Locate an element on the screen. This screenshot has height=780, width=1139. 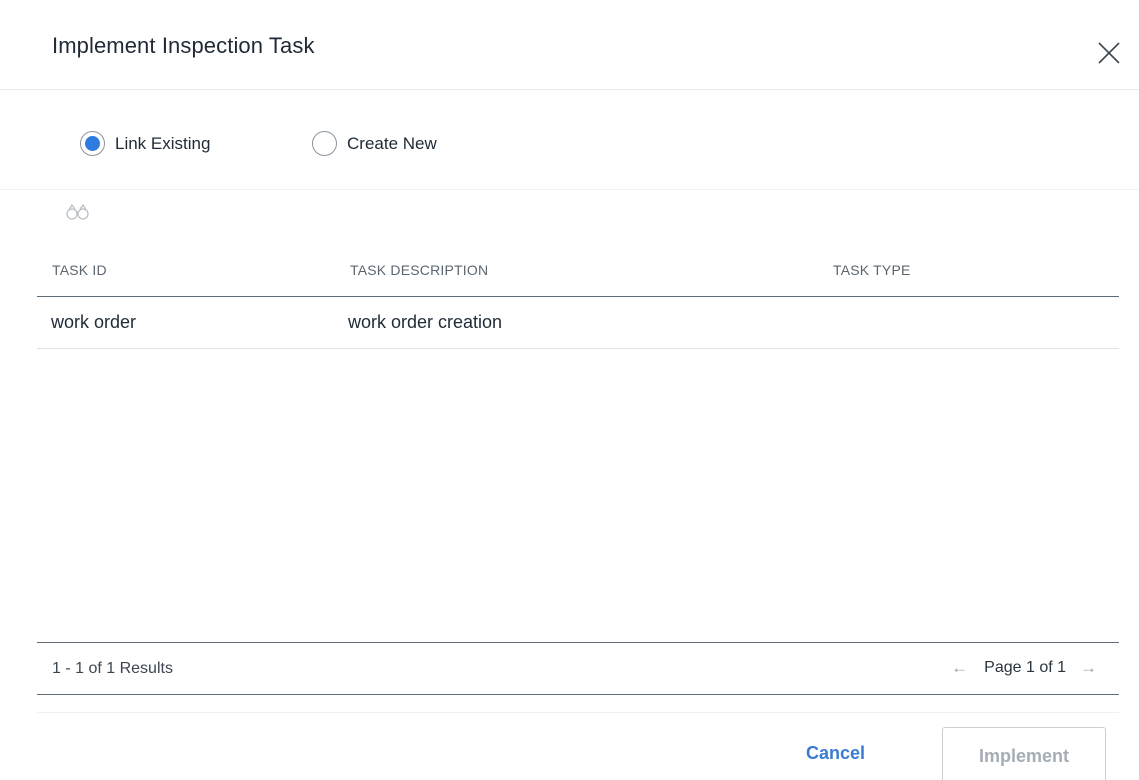
cell-task-description: work order creation is located at coordinates (425, 322).